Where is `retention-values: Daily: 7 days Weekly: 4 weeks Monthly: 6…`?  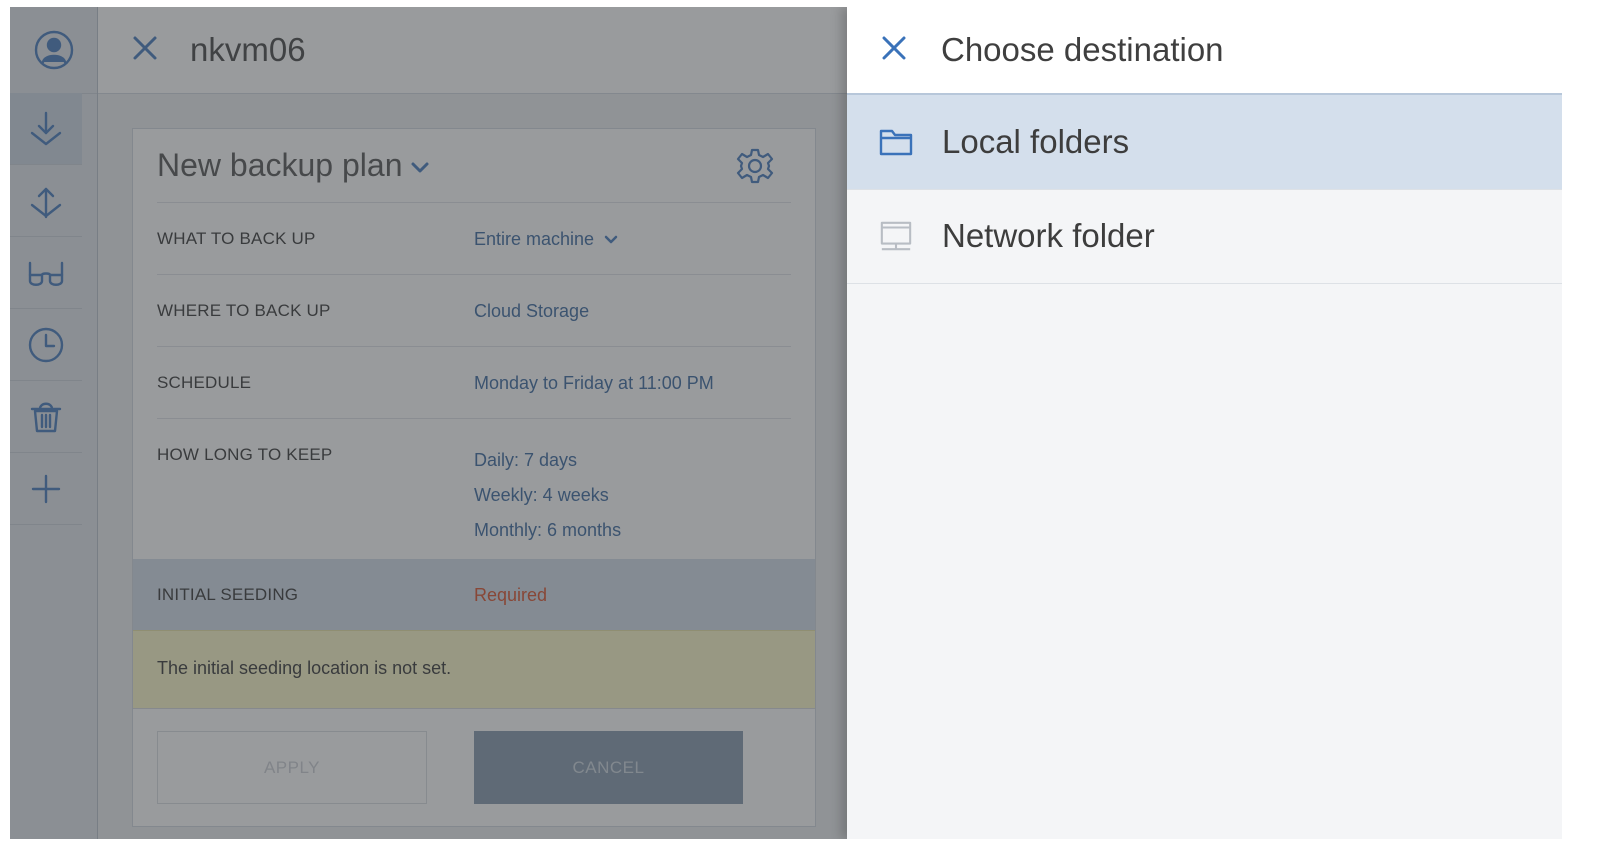 retention-values: Daily: 7 days Weekly: 4 weeks Monthly: 6… is located at coordinates (547, 495).